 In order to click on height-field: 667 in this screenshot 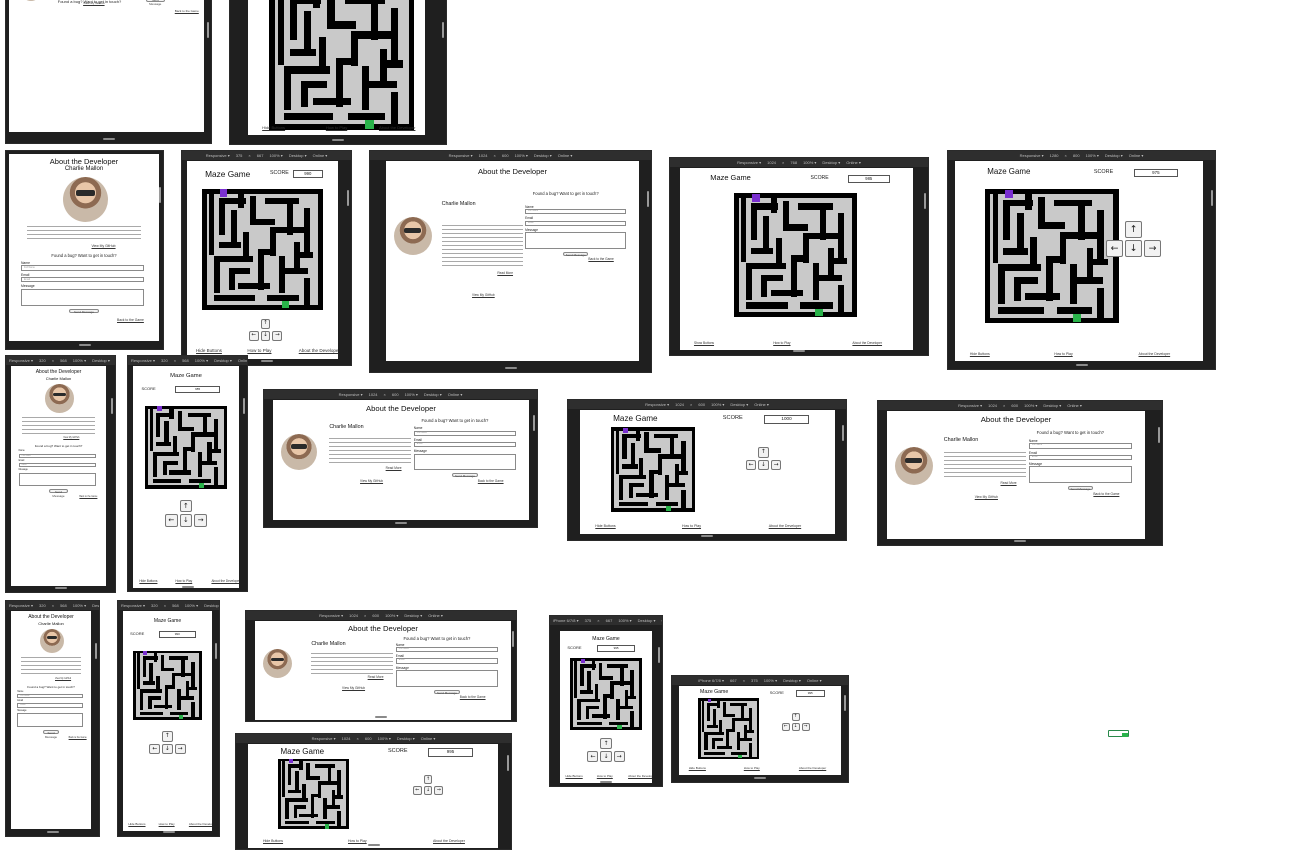, I will do `click(260, 155)`.